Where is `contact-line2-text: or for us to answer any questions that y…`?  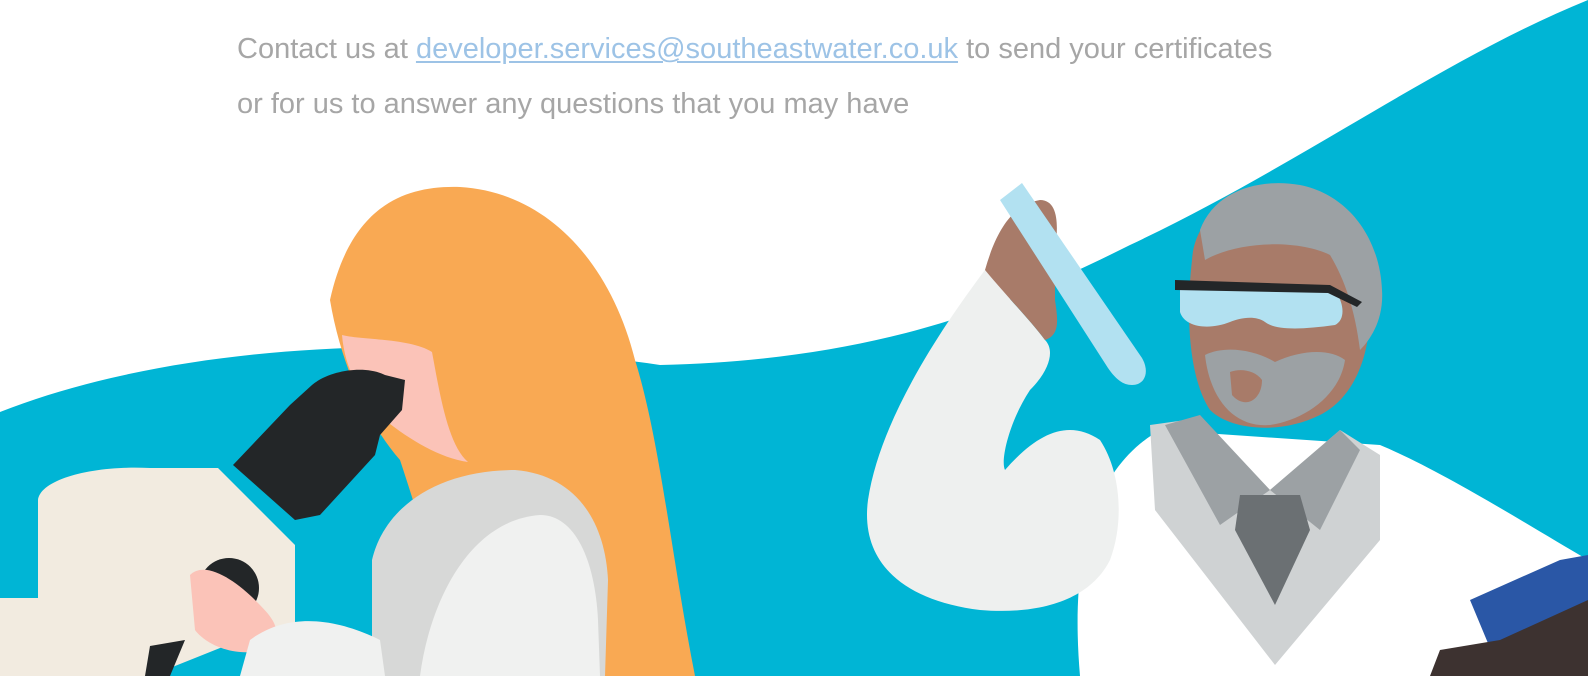 contact-line2-text: or for us to answer any questions that y… is located at coordinates (573, 104).